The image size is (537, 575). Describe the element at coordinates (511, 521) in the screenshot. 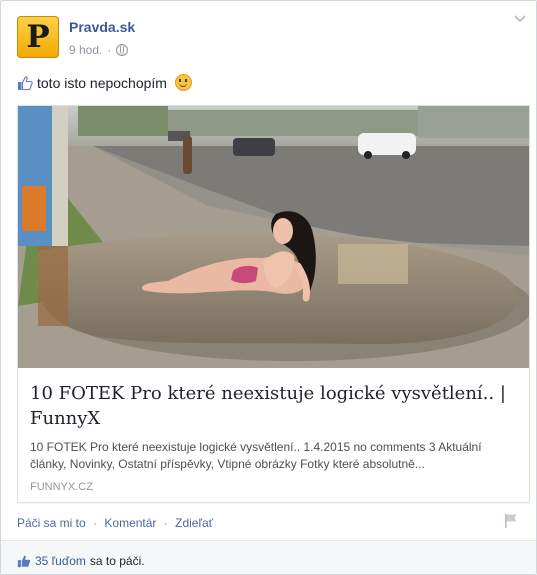

I see `flag-icon` at that location.